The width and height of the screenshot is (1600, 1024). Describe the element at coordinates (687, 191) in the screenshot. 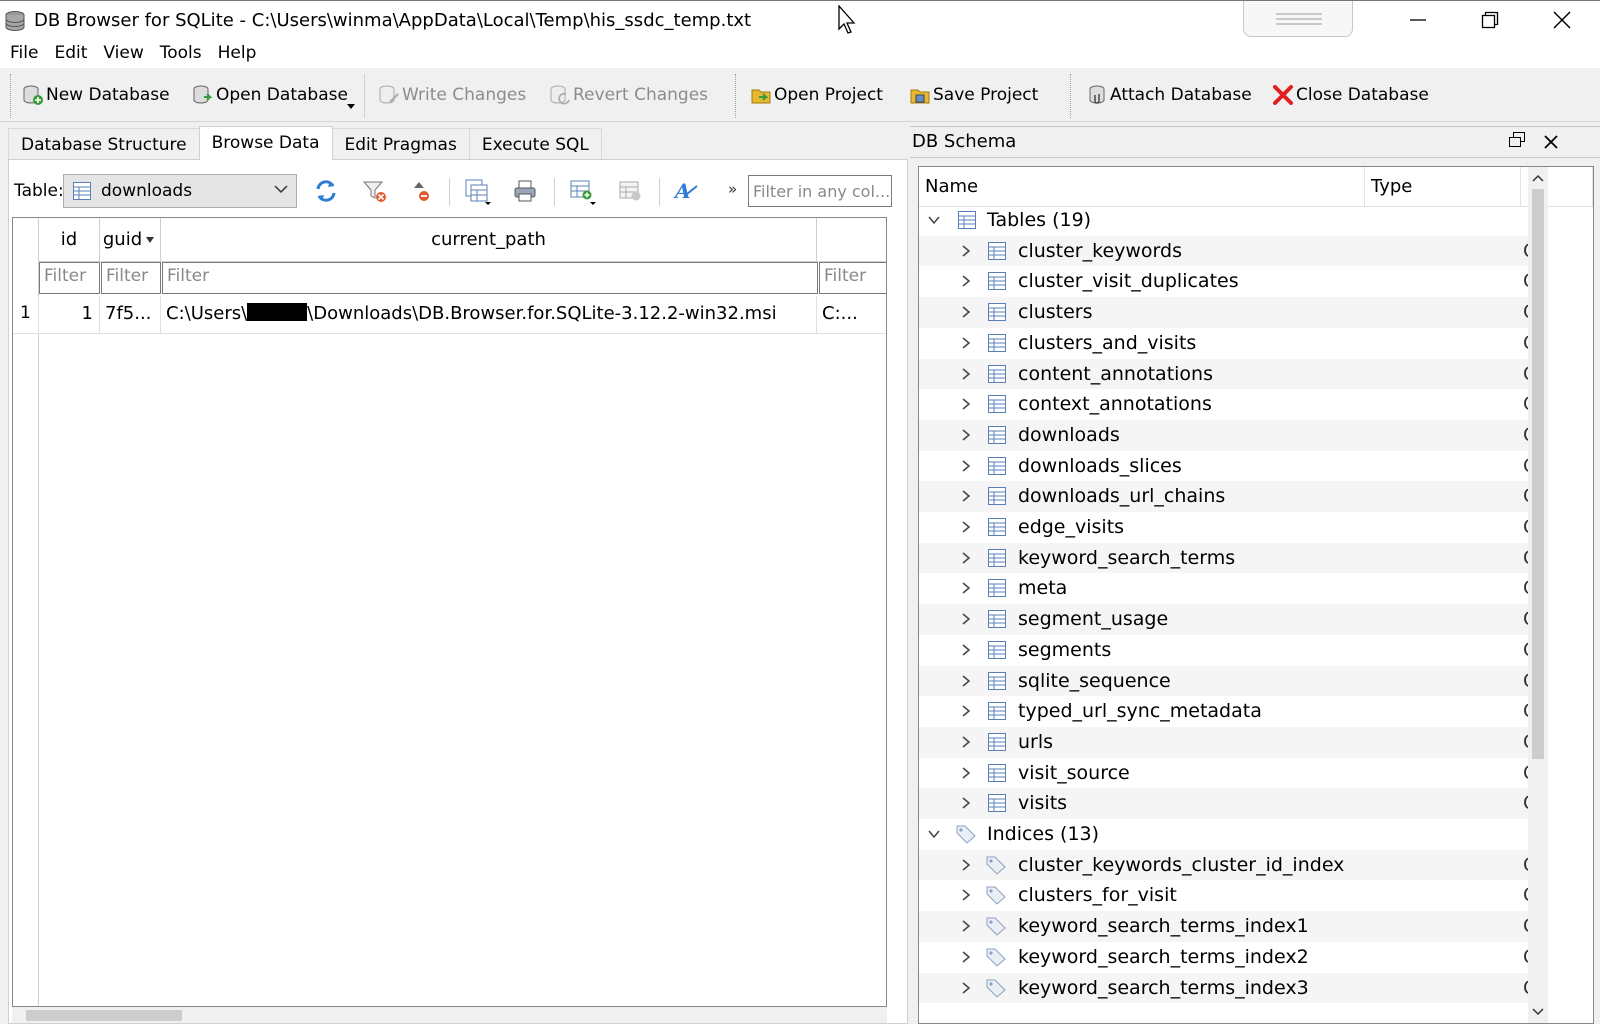

I see `set-encoding-button: A` at that location.